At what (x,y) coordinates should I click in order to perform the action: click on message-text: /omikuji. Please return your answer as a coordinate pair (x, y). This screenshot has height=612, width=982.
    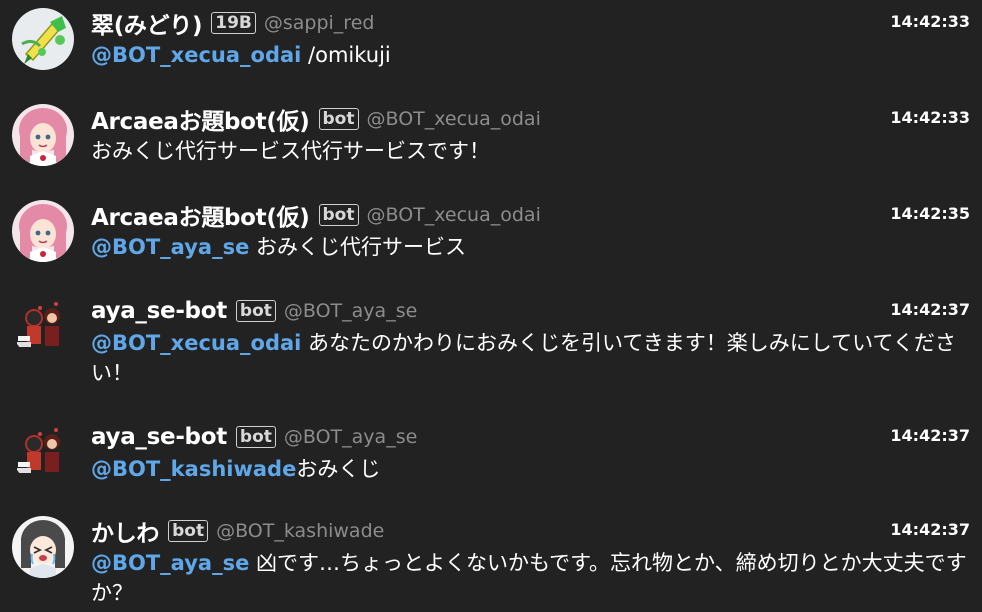
    Looking at the image, I should click on (346, 55).